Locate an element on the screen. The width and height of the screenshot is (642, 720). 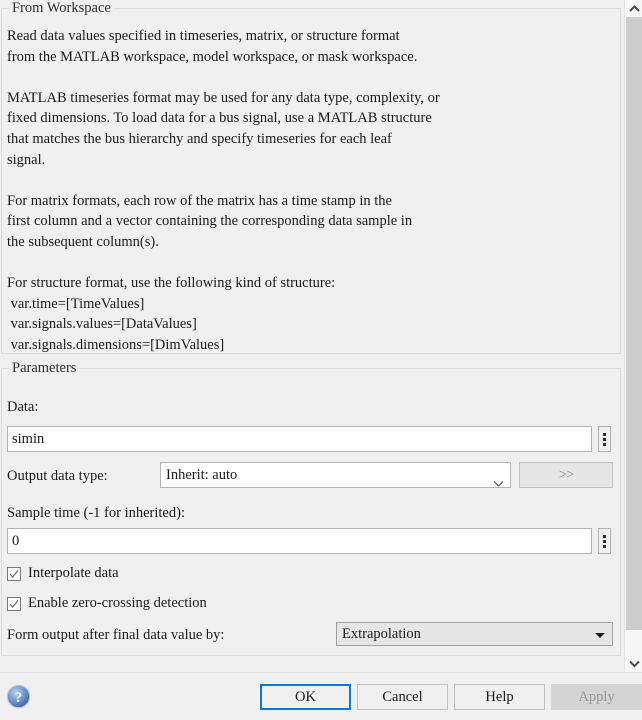
dialog-button-bar: ? OK Cancel Help Apply is located at coordinates (321, 696).